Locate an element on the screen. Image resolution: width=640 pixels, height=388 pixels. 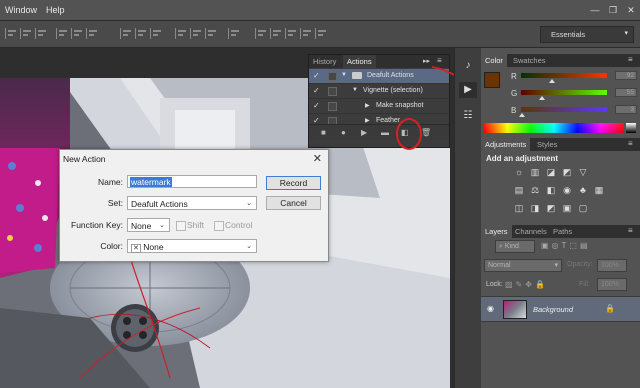
green-channel-slider: G 55 is located at coordinates (575, 94).